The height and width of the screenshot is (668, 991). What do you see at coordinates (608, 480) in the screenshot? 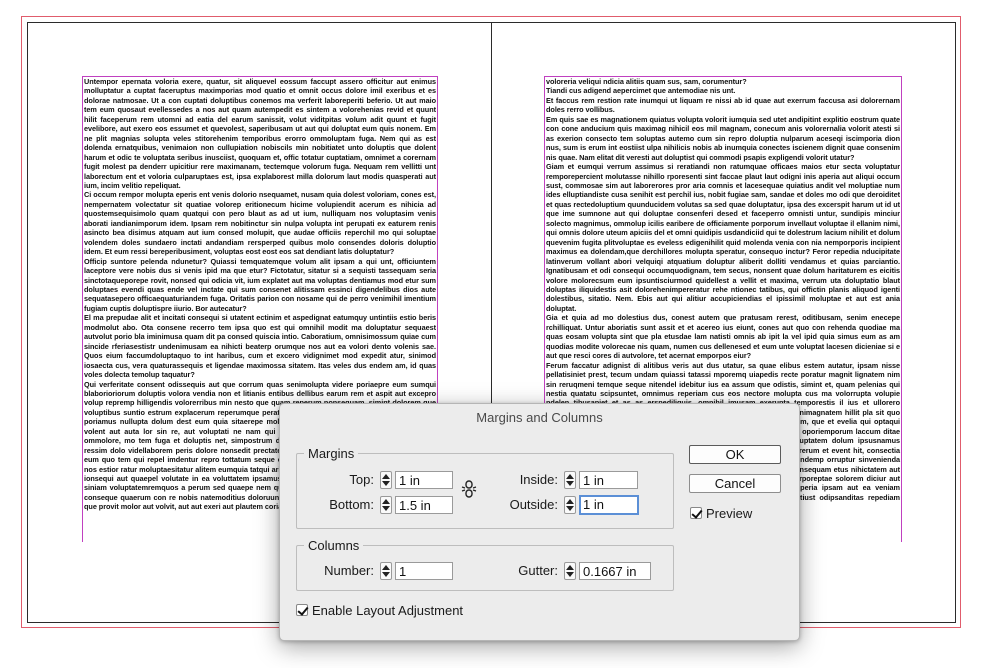
I see `inside-margin-field: 1 in` at bounding box center [608, 480].